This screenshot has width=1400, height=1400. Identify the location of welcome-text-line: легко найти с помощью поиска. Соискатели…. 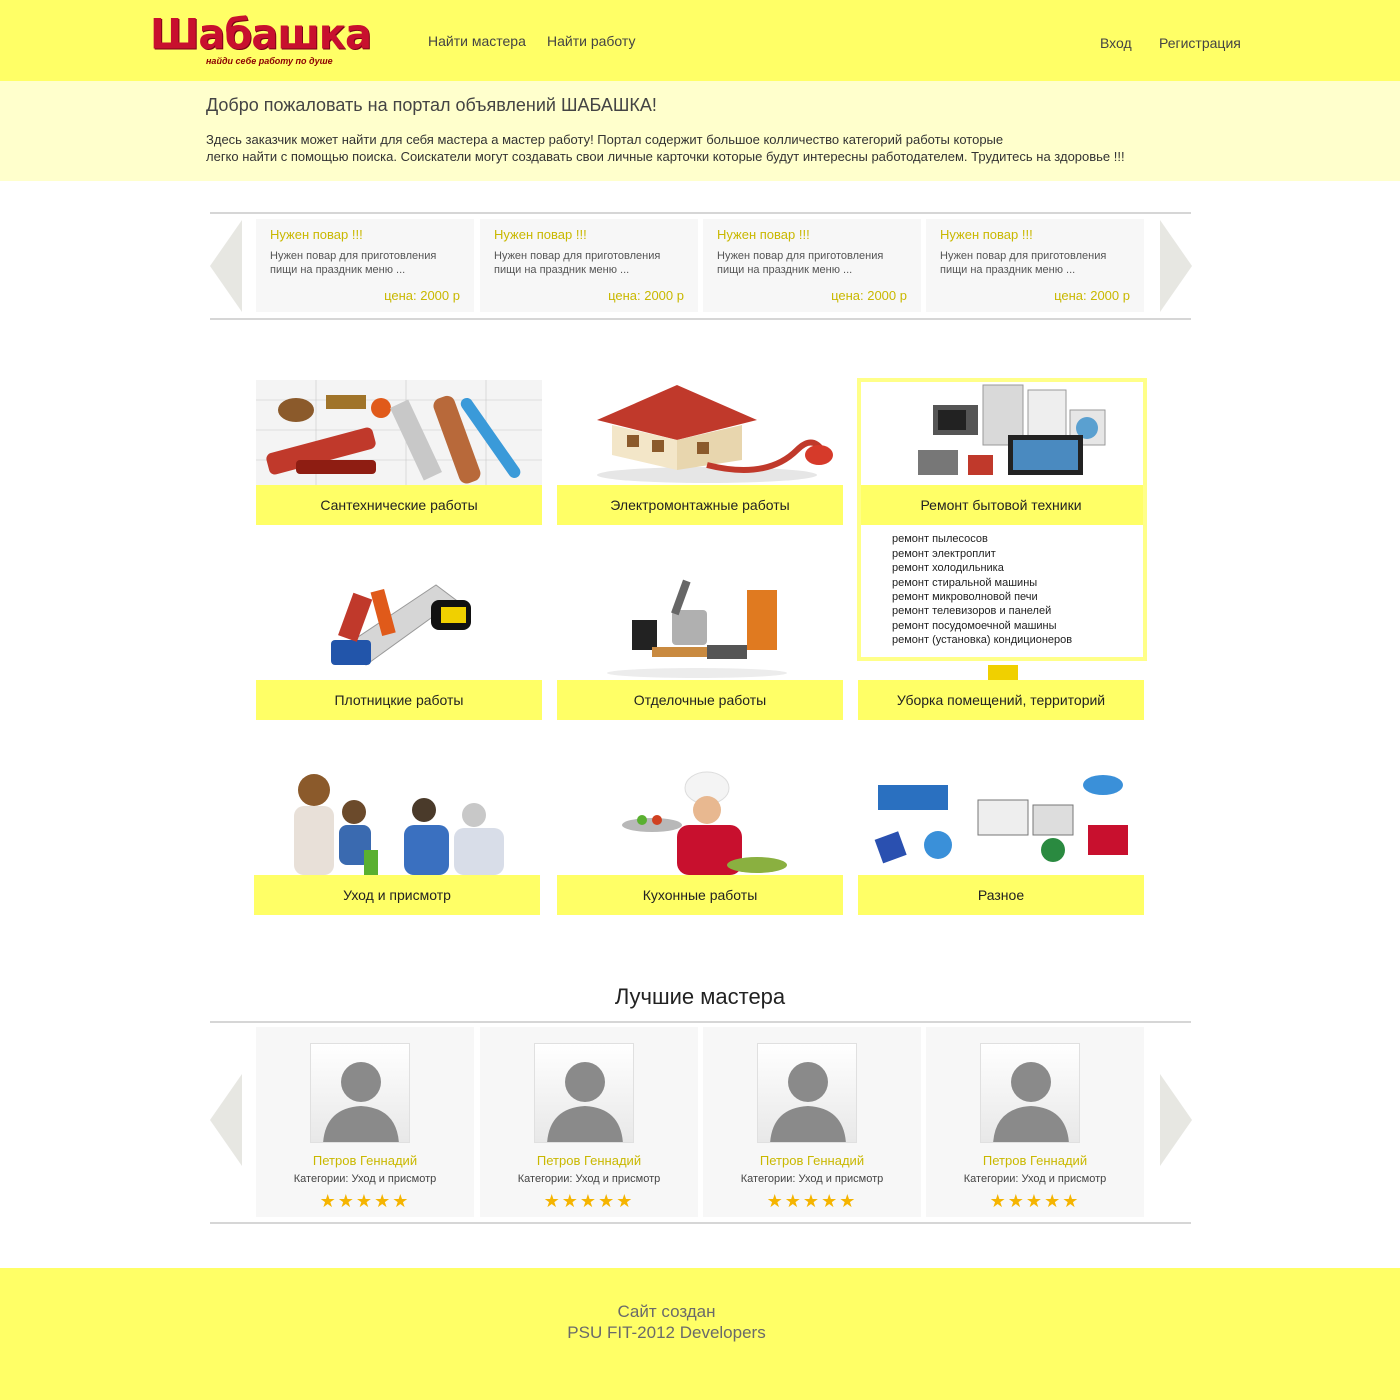
(665, 156).